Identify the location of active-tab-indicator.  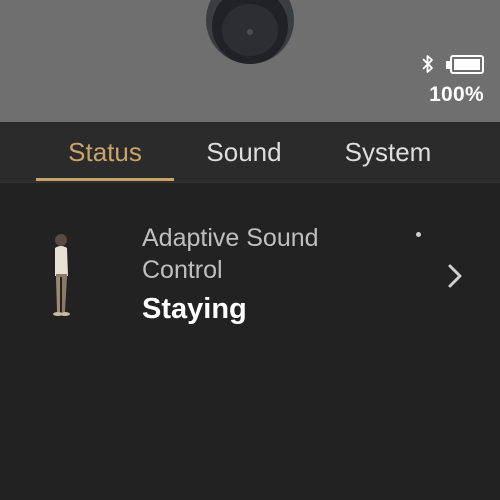
(105, 179).